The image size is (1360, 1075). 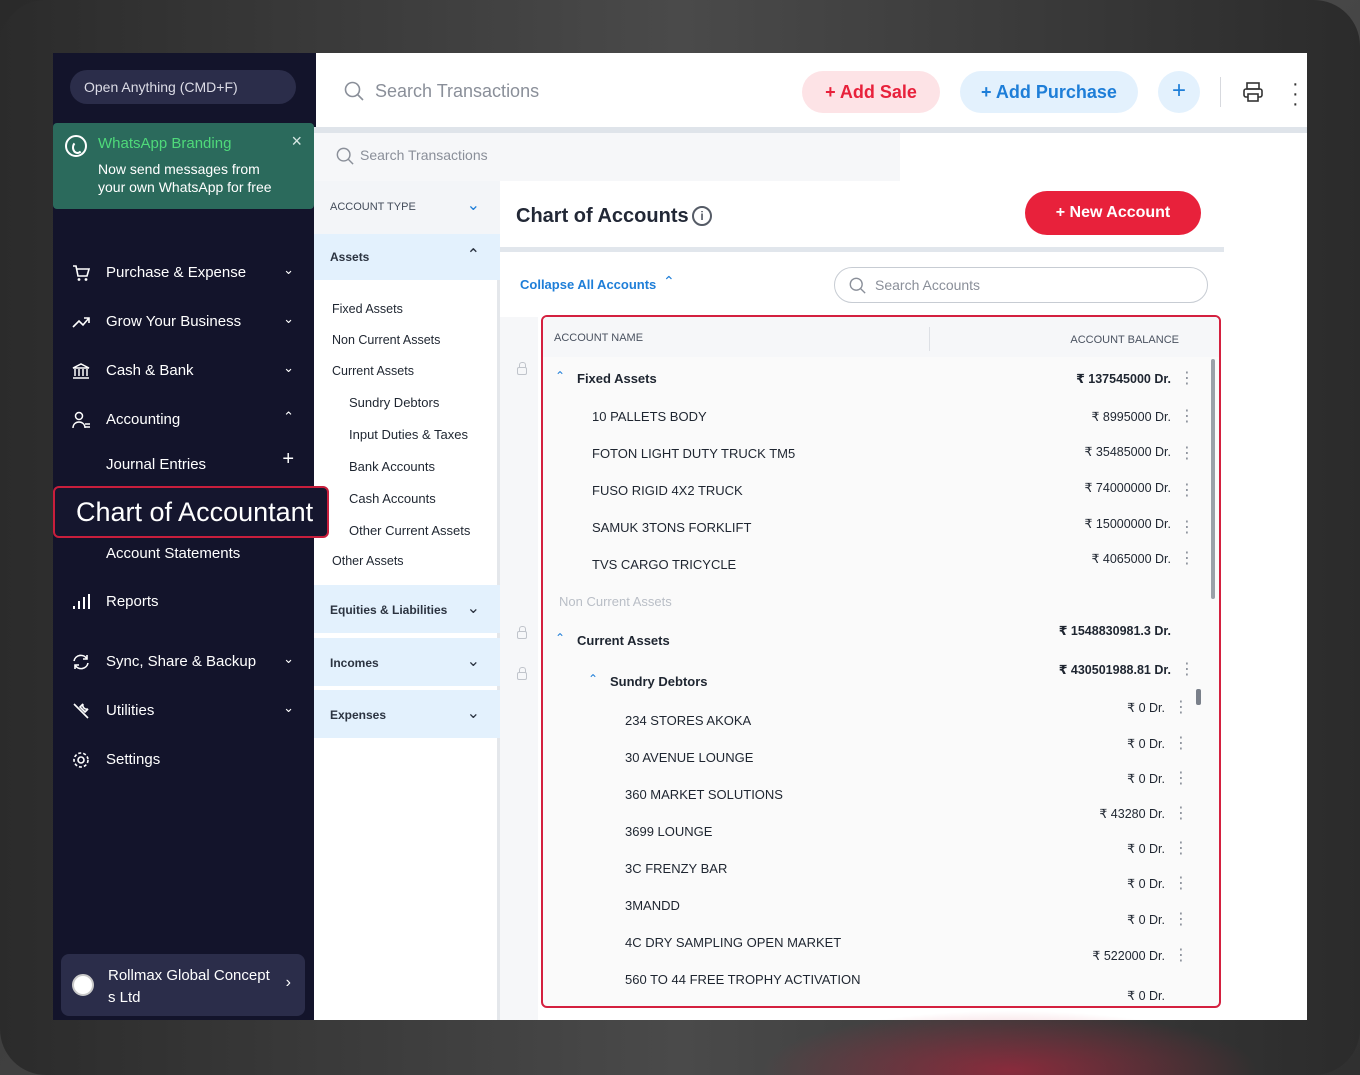 What do you see at coordinates (1179, 92) in the screenshot?
I see `quick-add-button: +` at bounding box center [1179, 92].